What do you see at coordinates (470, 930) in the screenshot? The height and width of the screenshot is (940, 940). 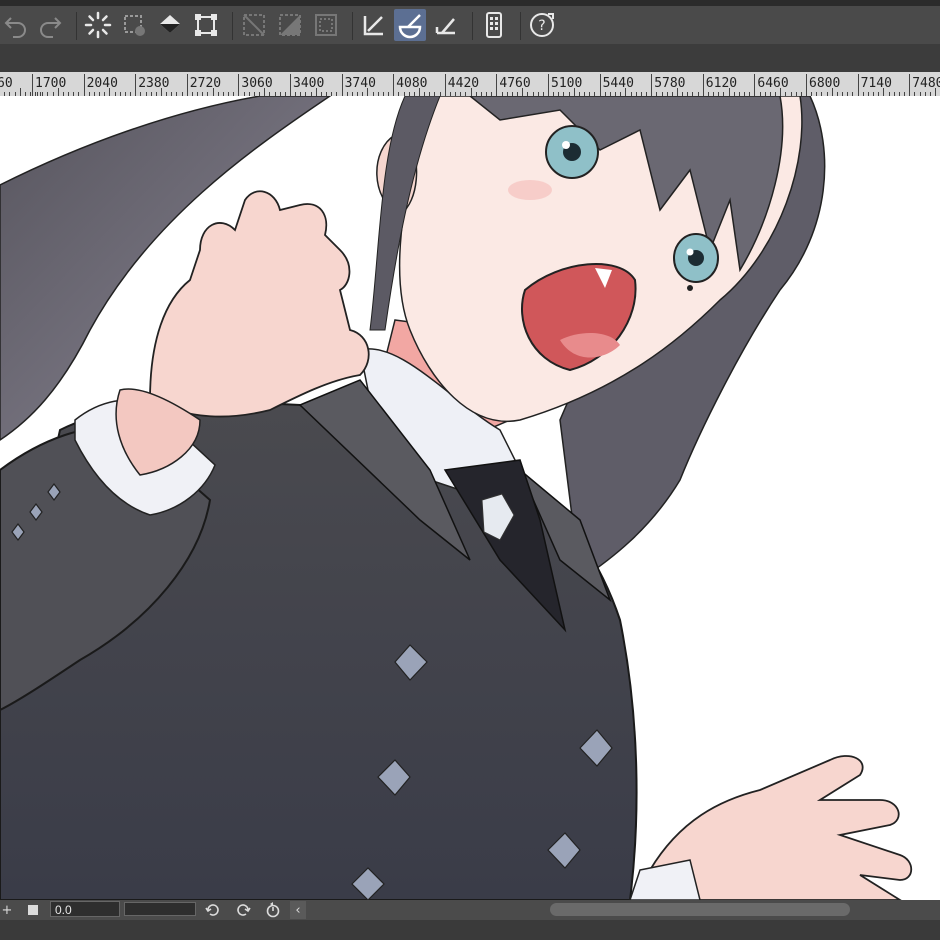 I see `status-bar` at bounding box center [470, 930].